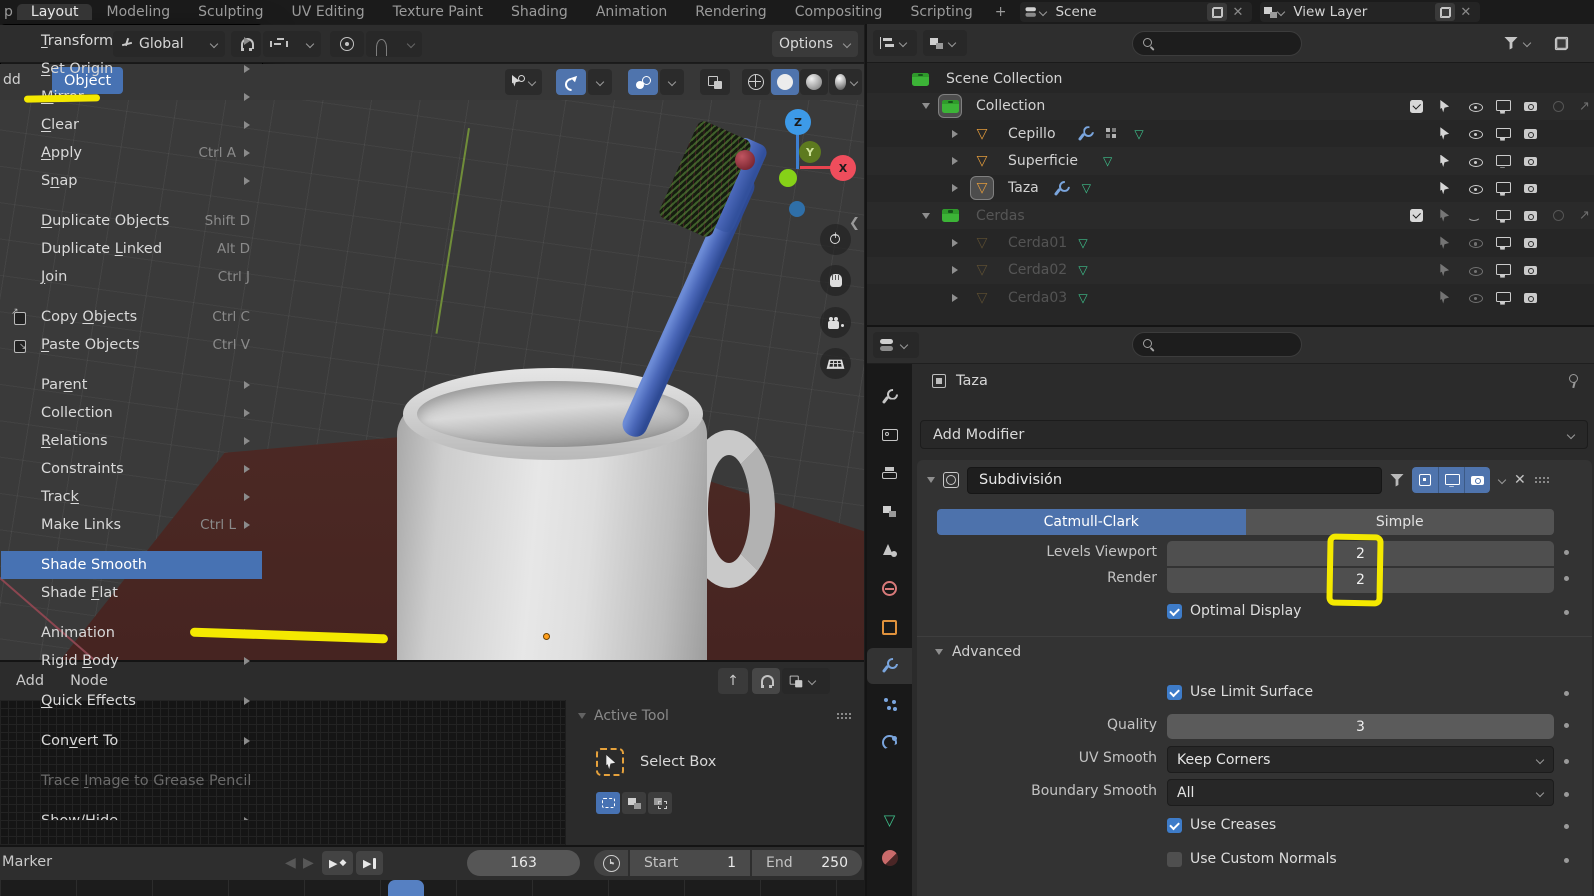 This screenshot has width=1594, height=896. Describe the element at coordinates (843, 168) in the screenshot. I see `gizmo-x-axis: X` at that location.